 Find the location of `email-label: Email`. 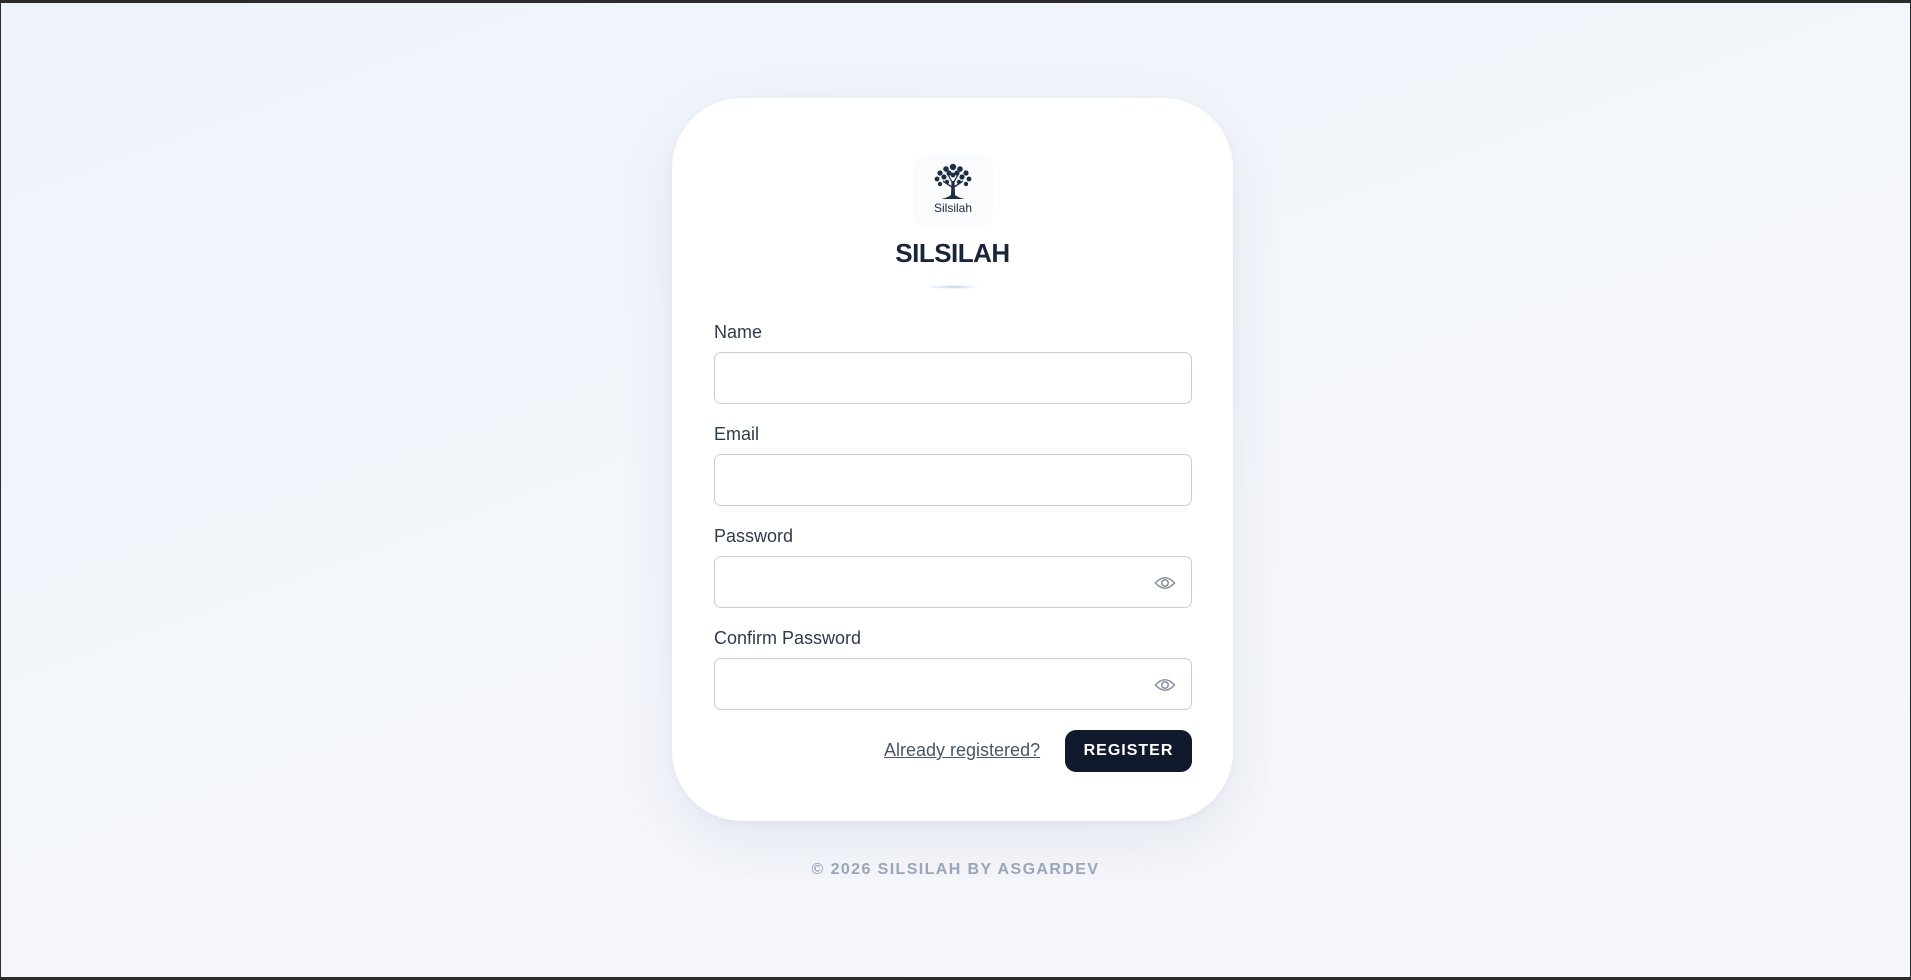

email-label: Email is located at coordinates (737, 434).